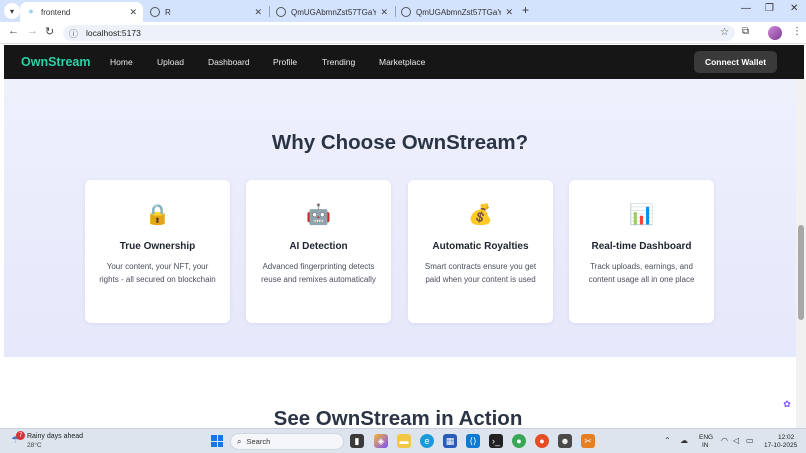 This screenshot has width=806, height=453. Describe the element at coordinates (56, 12) in the screenshot. I see `tab-title: frontend` at that location.